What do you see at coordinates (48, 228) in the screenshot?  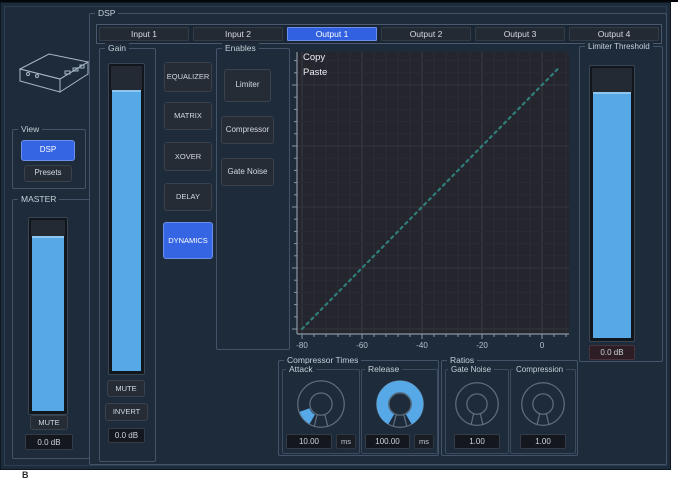 I see `master-fader-track-top` at bounding box center [48, 228].